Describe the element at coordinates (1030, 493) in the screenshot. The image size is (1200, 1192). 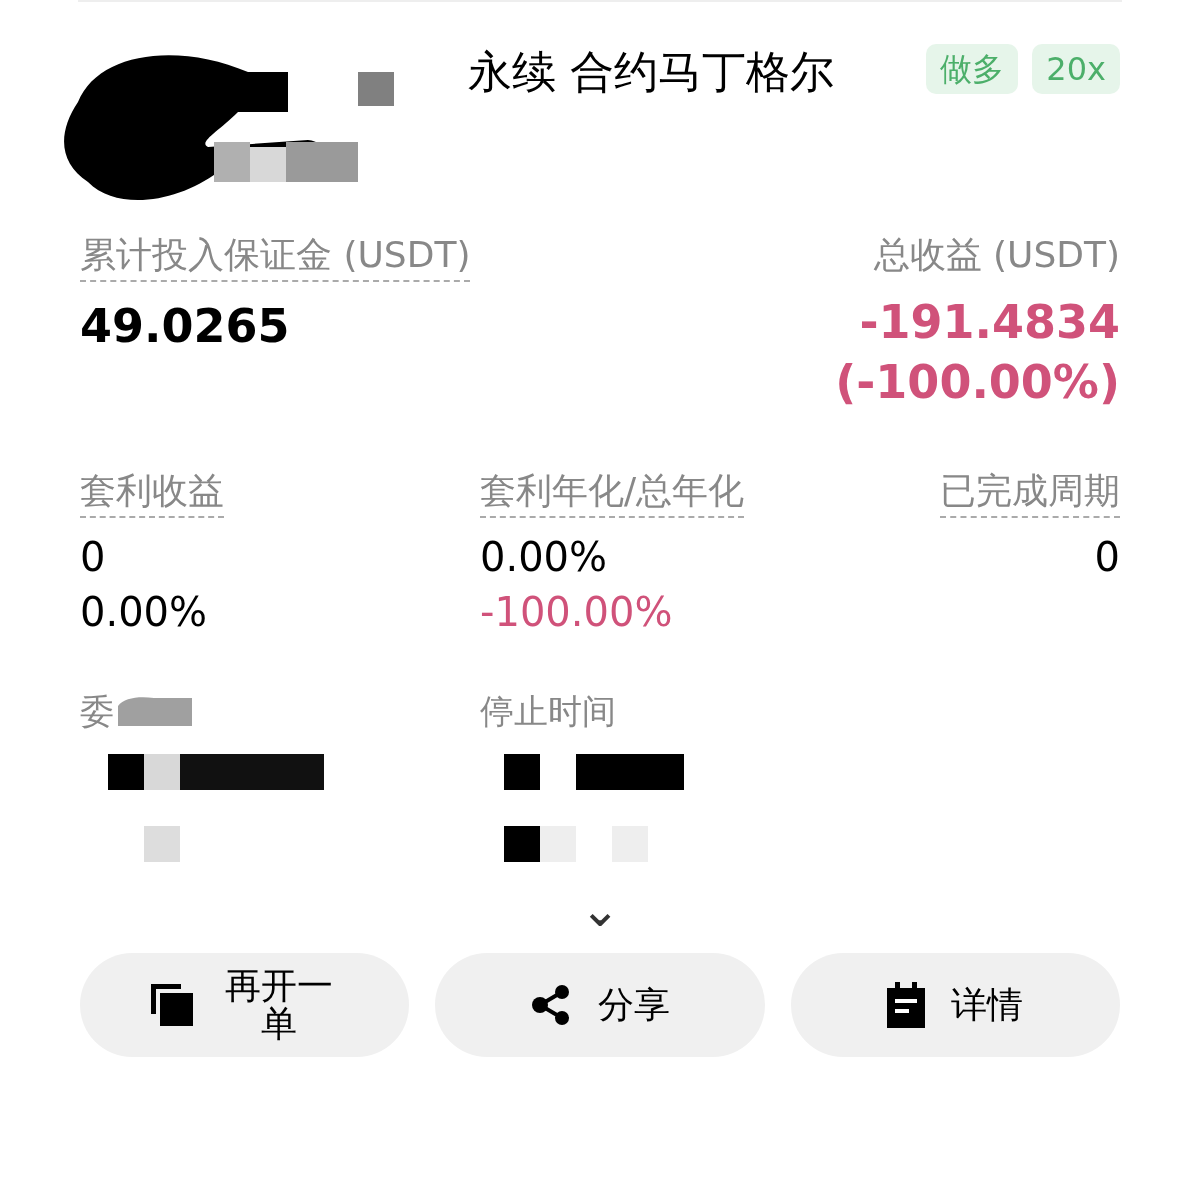
I see `stat-label: 已完成周期` at that location.